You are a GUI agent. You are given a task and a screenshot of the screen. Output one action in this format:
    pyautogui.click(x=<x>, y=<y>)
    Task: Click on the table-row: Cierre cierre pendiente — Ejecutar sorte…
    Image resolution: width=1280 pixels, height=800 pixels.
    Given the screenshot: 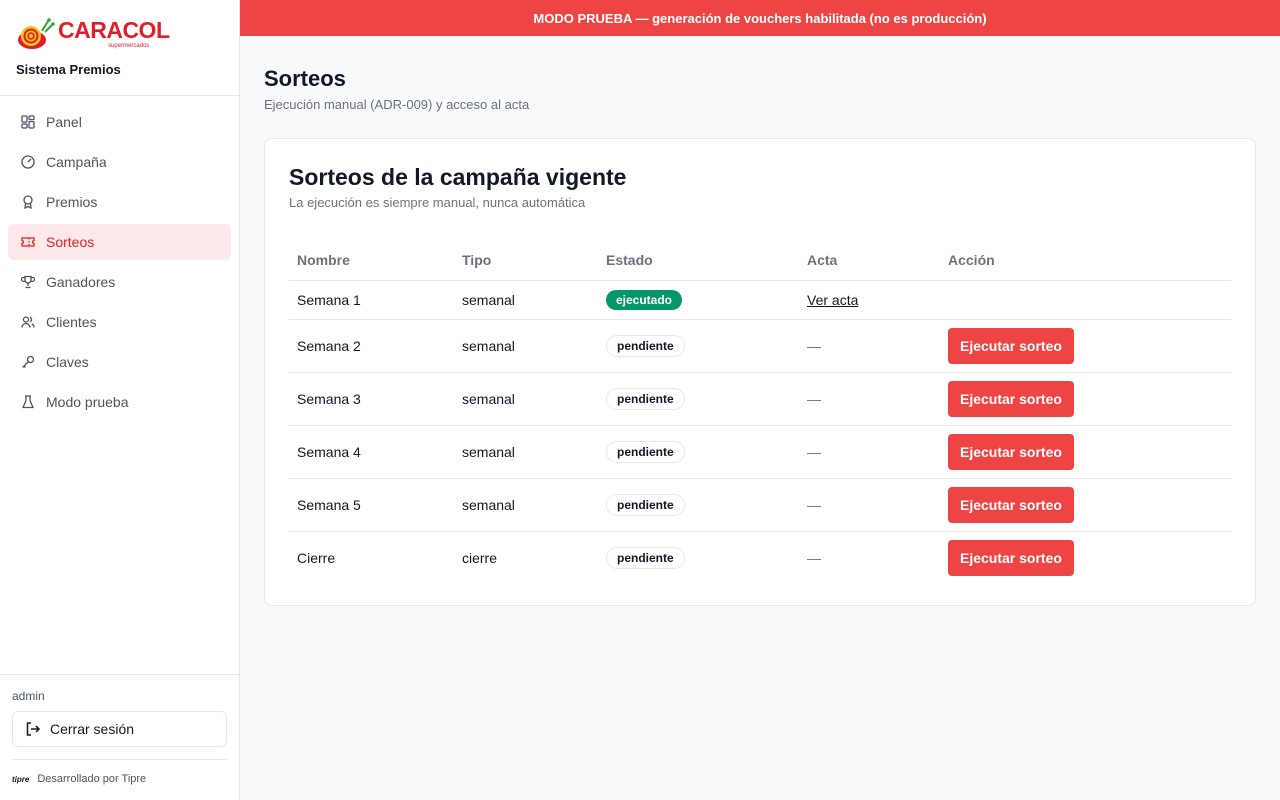 What is the action you would take?
    pyautogui.click(x=760, y=557)
    